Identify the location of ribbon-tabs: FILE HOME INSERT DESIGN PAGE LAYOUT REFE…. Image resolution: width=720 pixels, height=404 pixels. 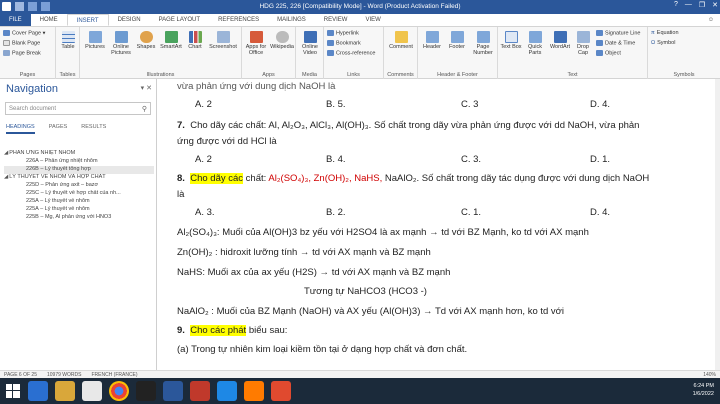
(360, 20).